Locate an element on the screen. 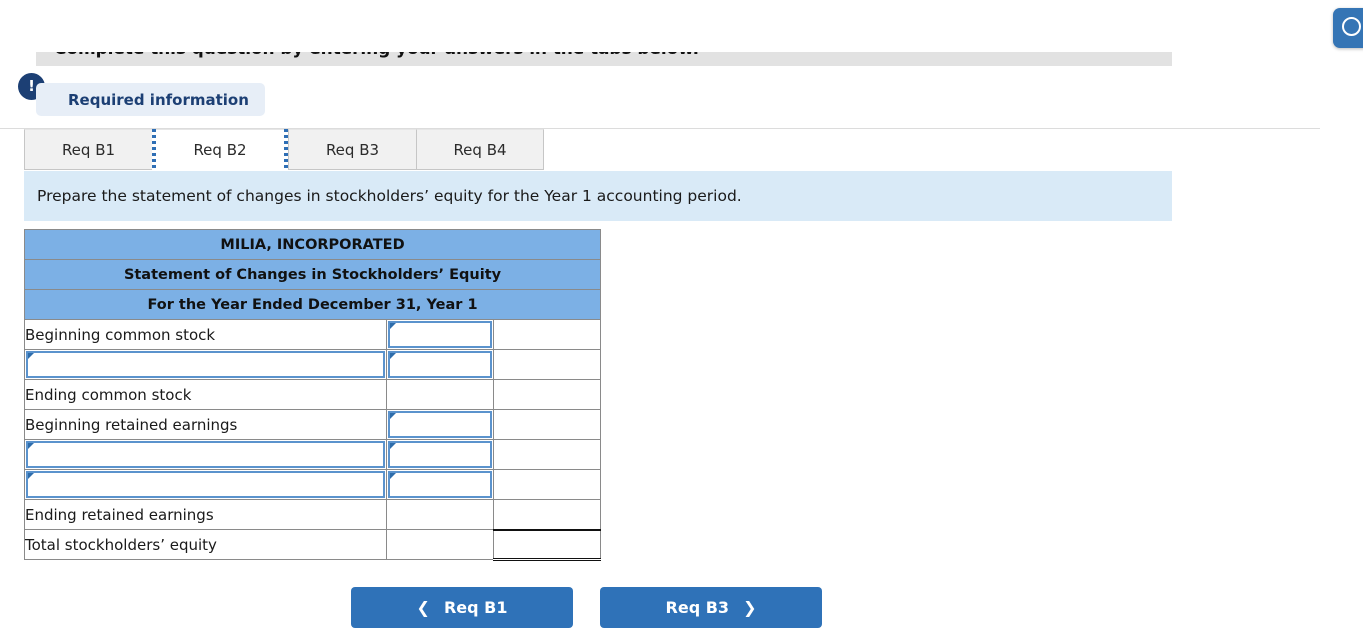  input-common-stock-change-label is located at coordinates (206, 364).